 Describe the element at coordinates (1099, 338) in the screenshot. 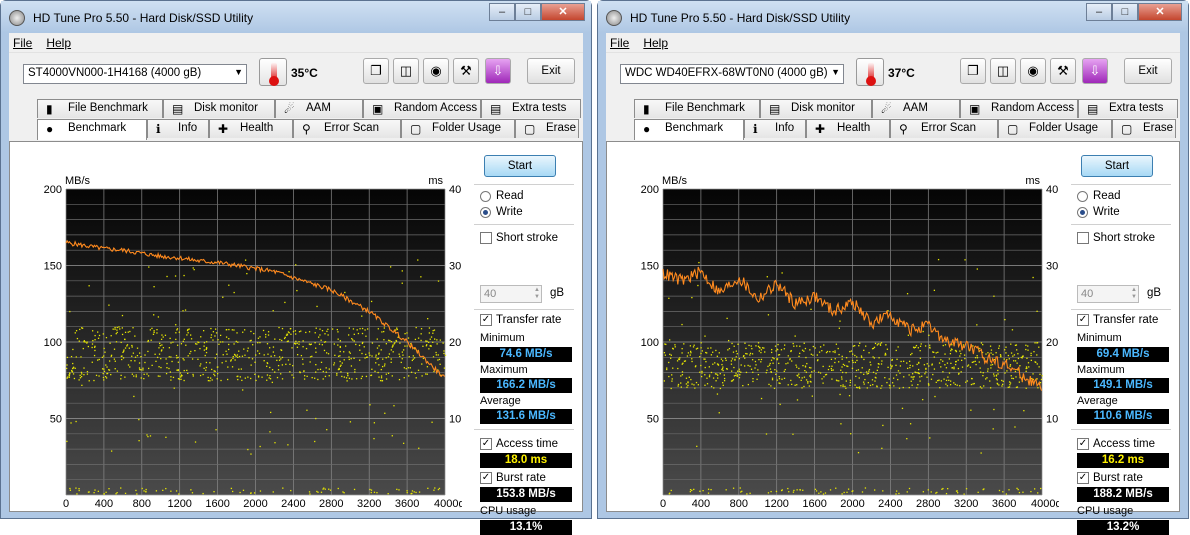

I see `minimum-label: Minimum` at that location.